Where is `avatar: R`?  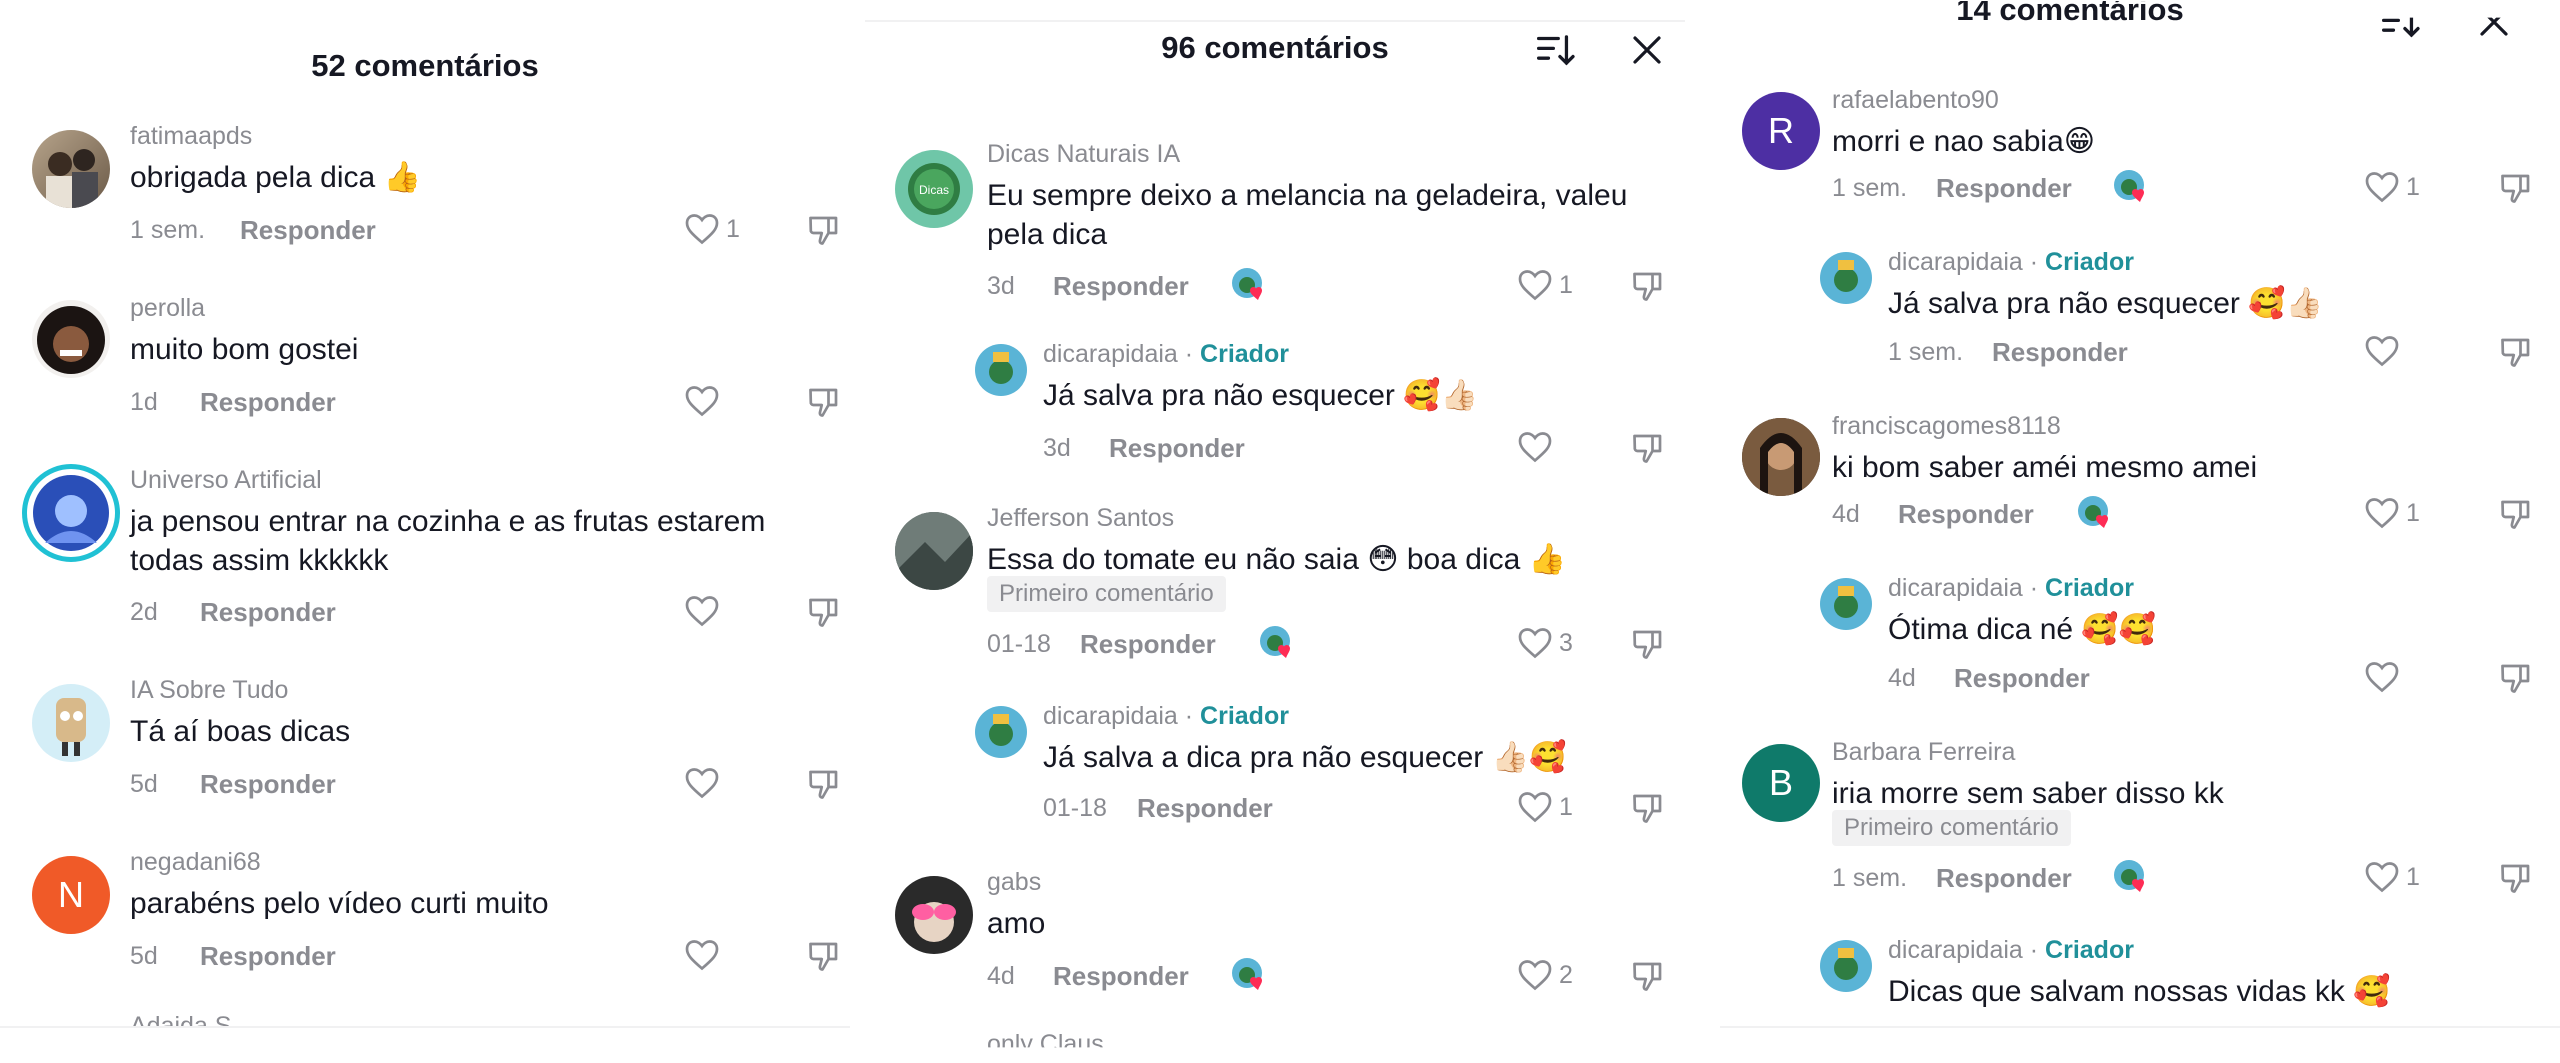 avatar: R is located at coordinates (1781, 131).